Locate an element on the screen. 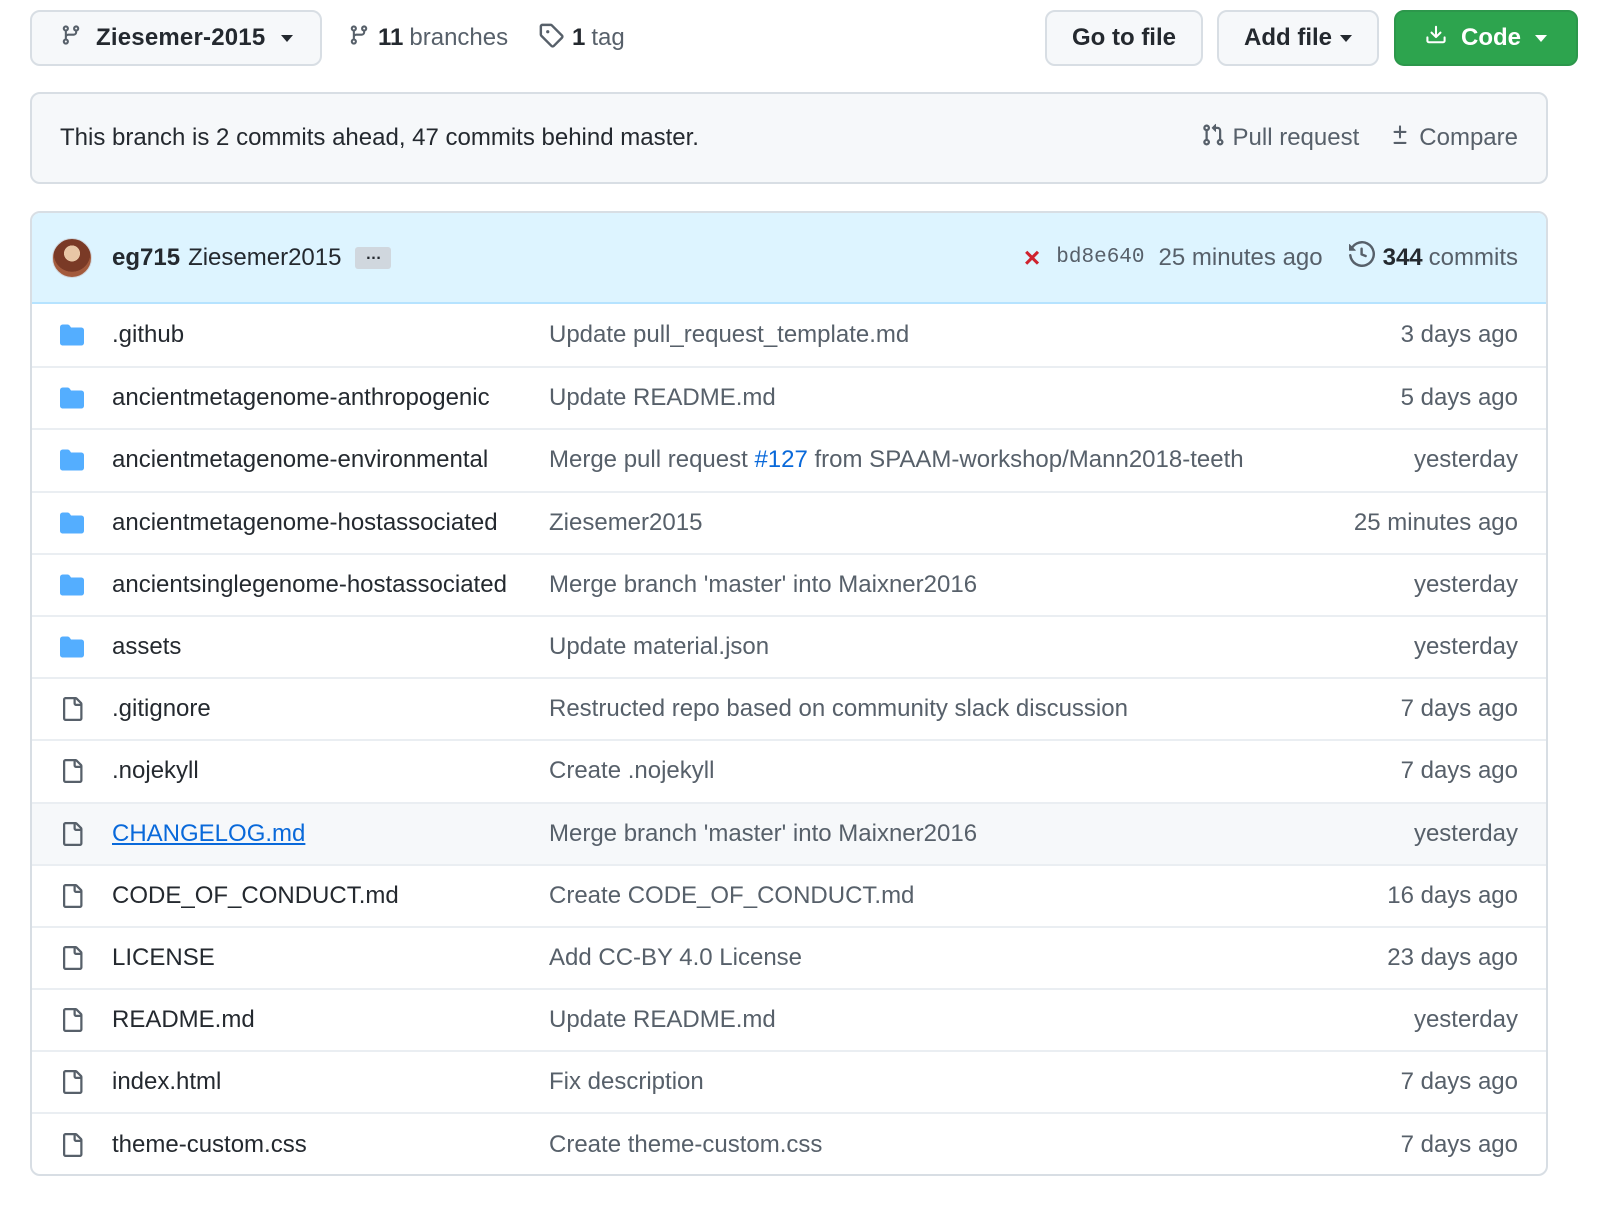 This screenshot has width=1600, height=1223. pull-request-link: Pull request is located at coordinates (1280, 138).